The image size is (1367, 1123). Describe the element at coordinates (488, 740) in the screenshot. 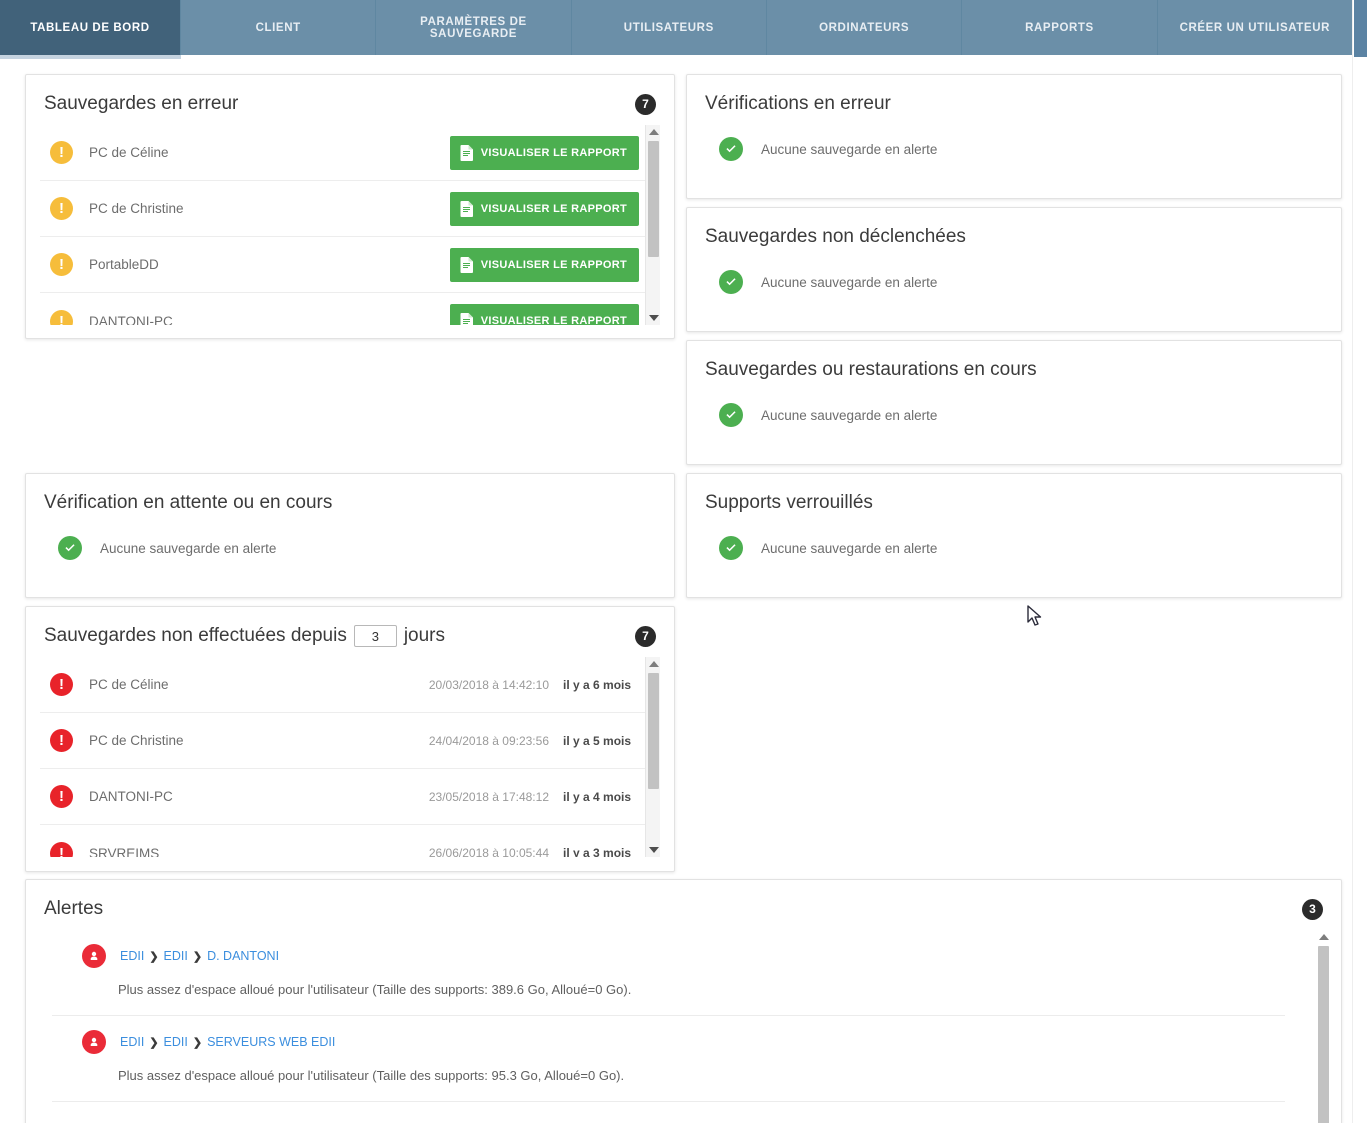

I see `last-backup-date: 24/04/2018 à 09:23:56` at that location.